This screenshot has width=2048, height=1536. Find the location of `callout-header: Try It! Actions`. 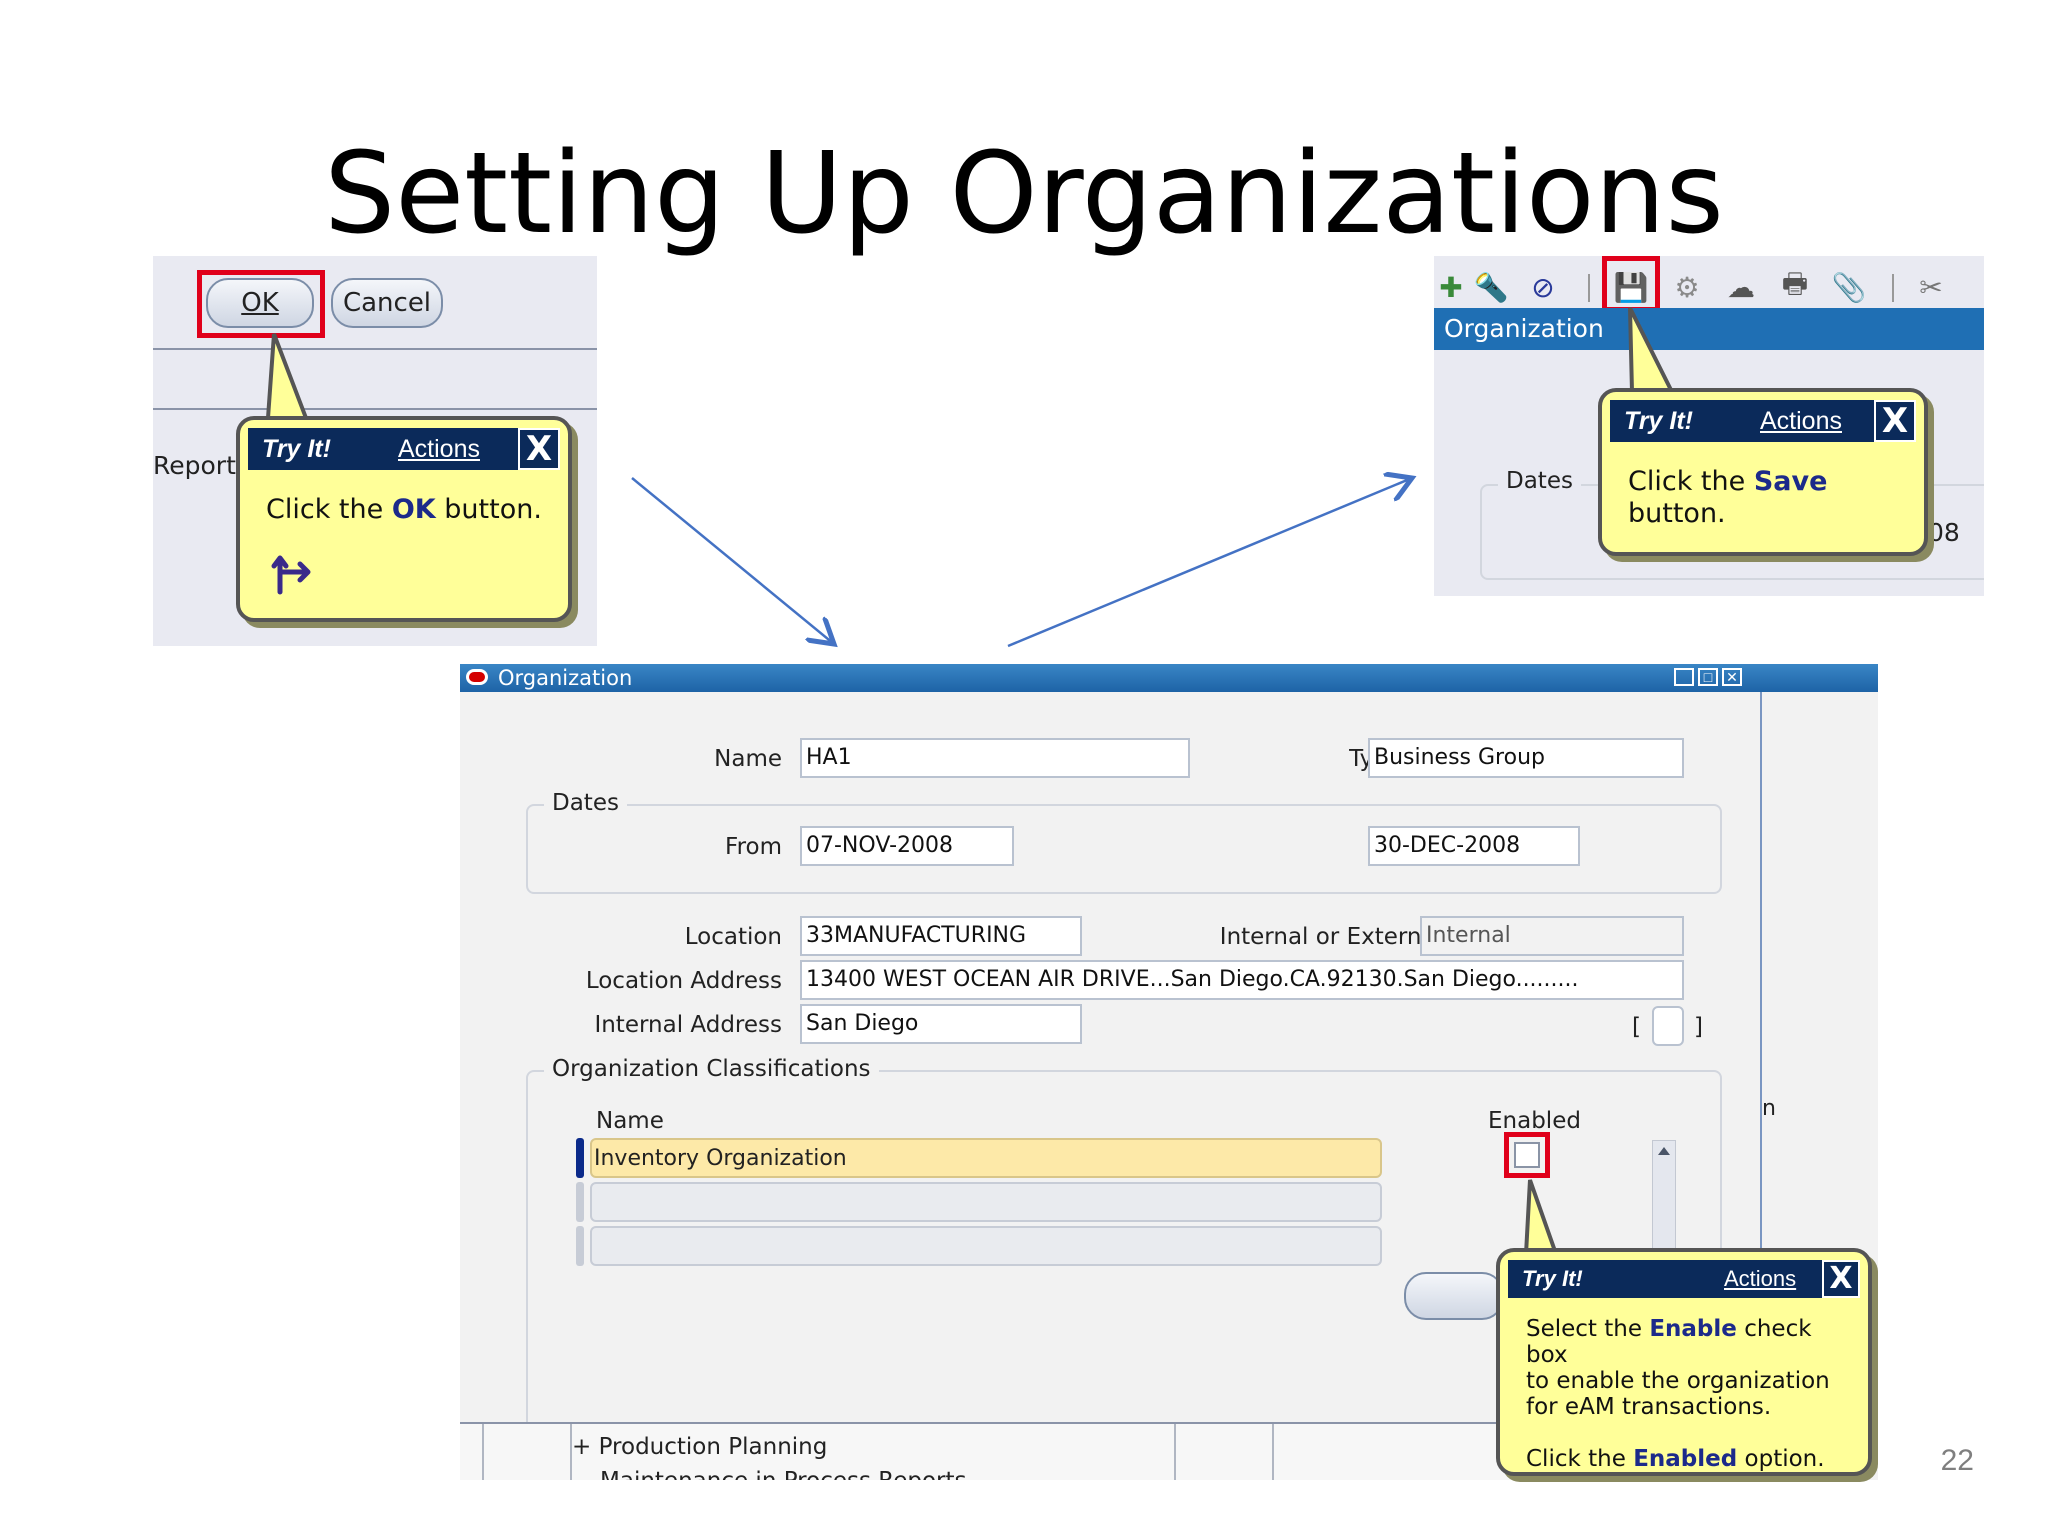

callout-header: Try It! Actions is located at coordinates (1684, 1279).